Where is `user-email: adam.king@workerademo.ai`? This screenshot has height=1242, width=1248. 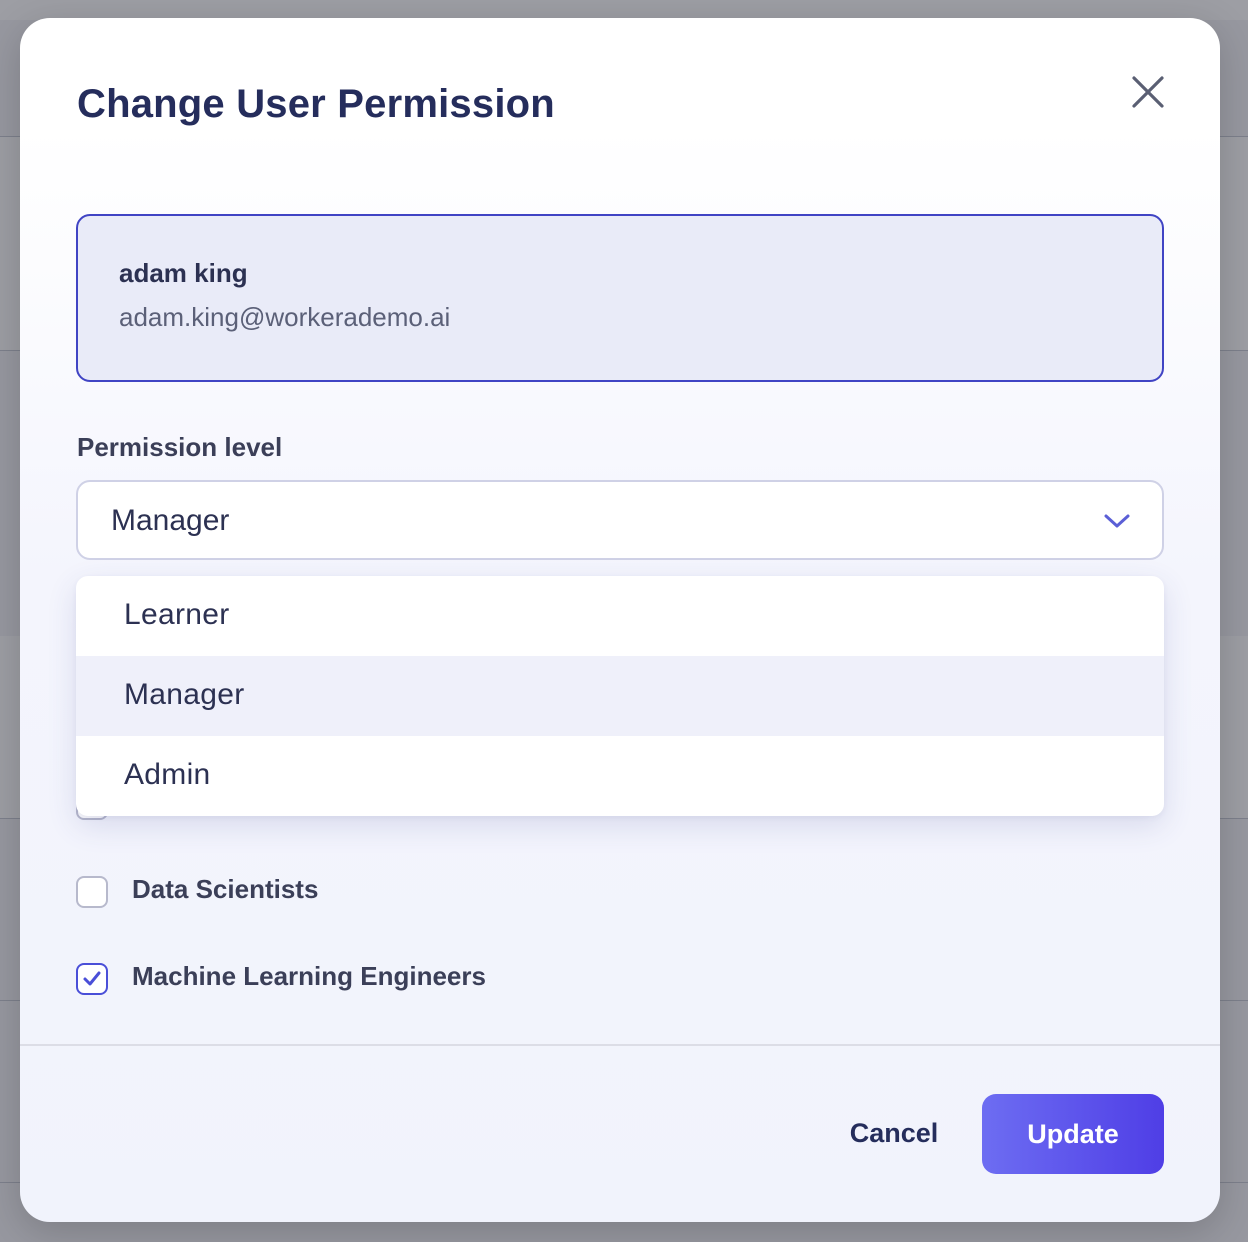 user-email: adam.king@workerademo.ai is located at coordinates (285, 317).